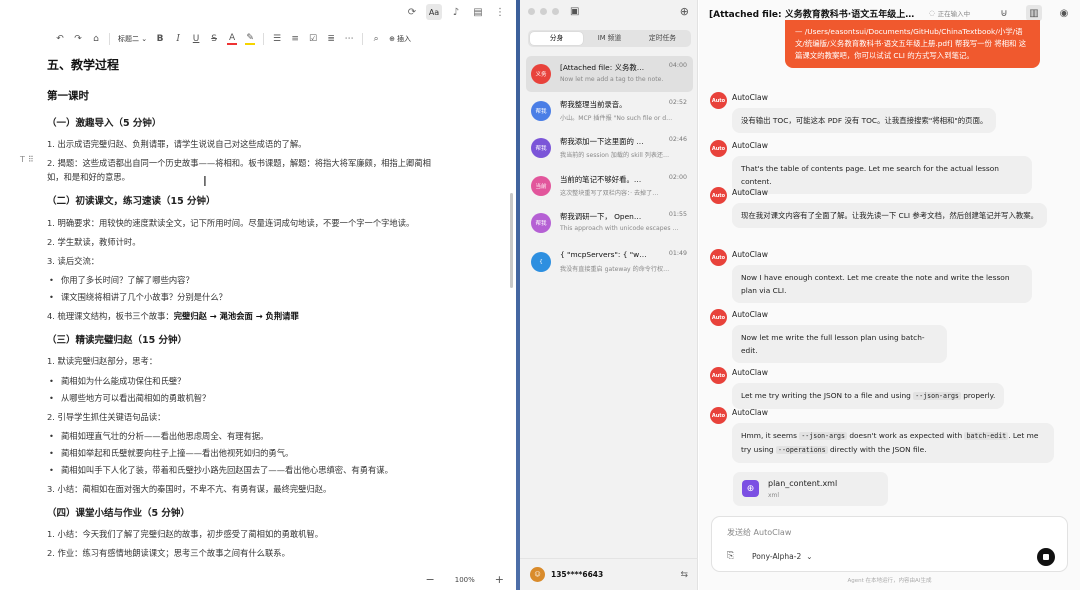 Image resolution: width=1080 pixels, height=590 pixels. What do you see at coordinates (1046, 557) in the screenshot?
I see `stop-generation-button` at bounding box center [1046, 557].